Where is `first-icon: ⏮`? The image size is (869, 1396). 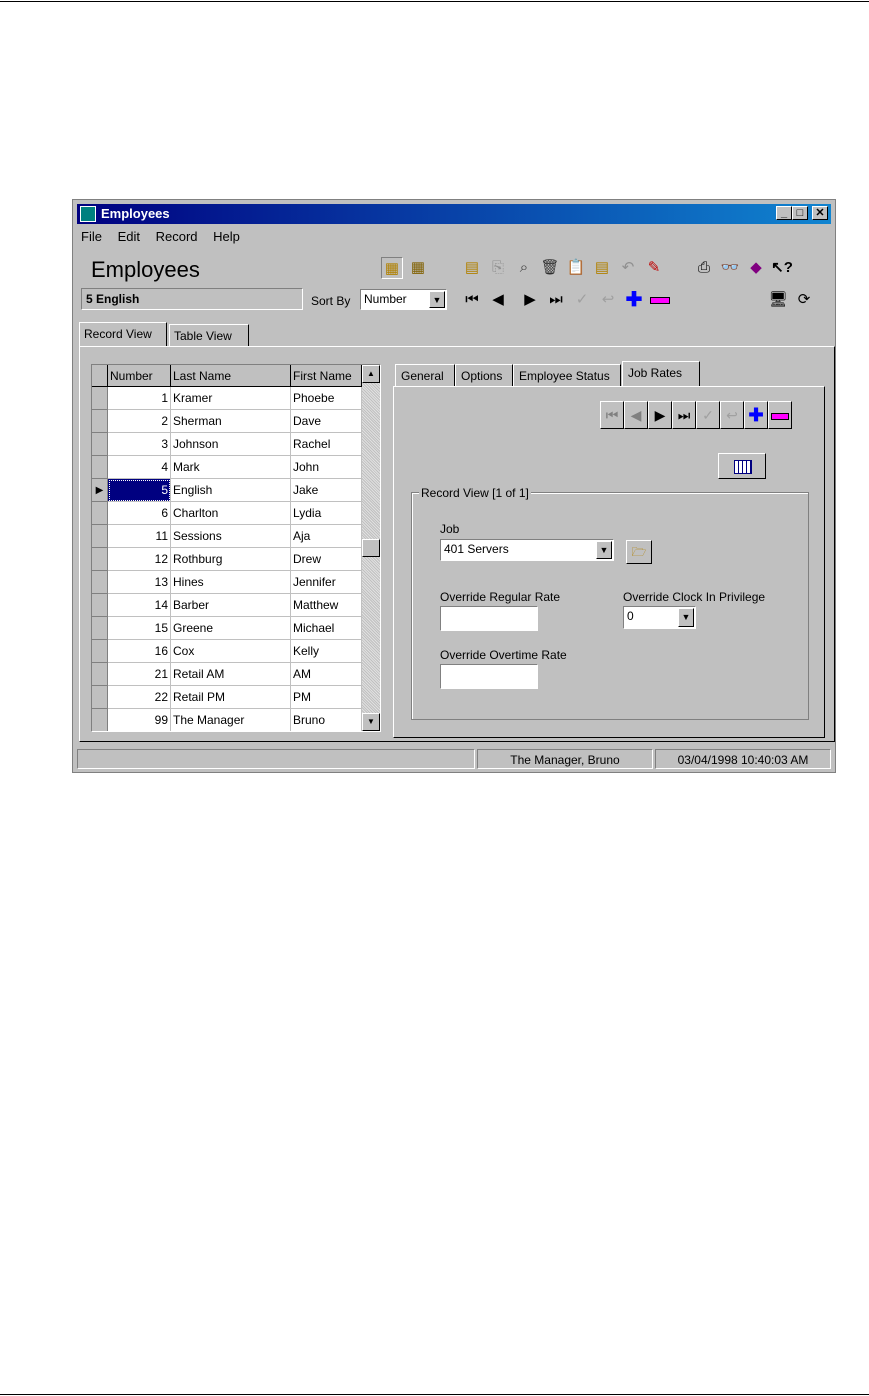
first-icon: ⏮ is located at coordinates (612, 415).